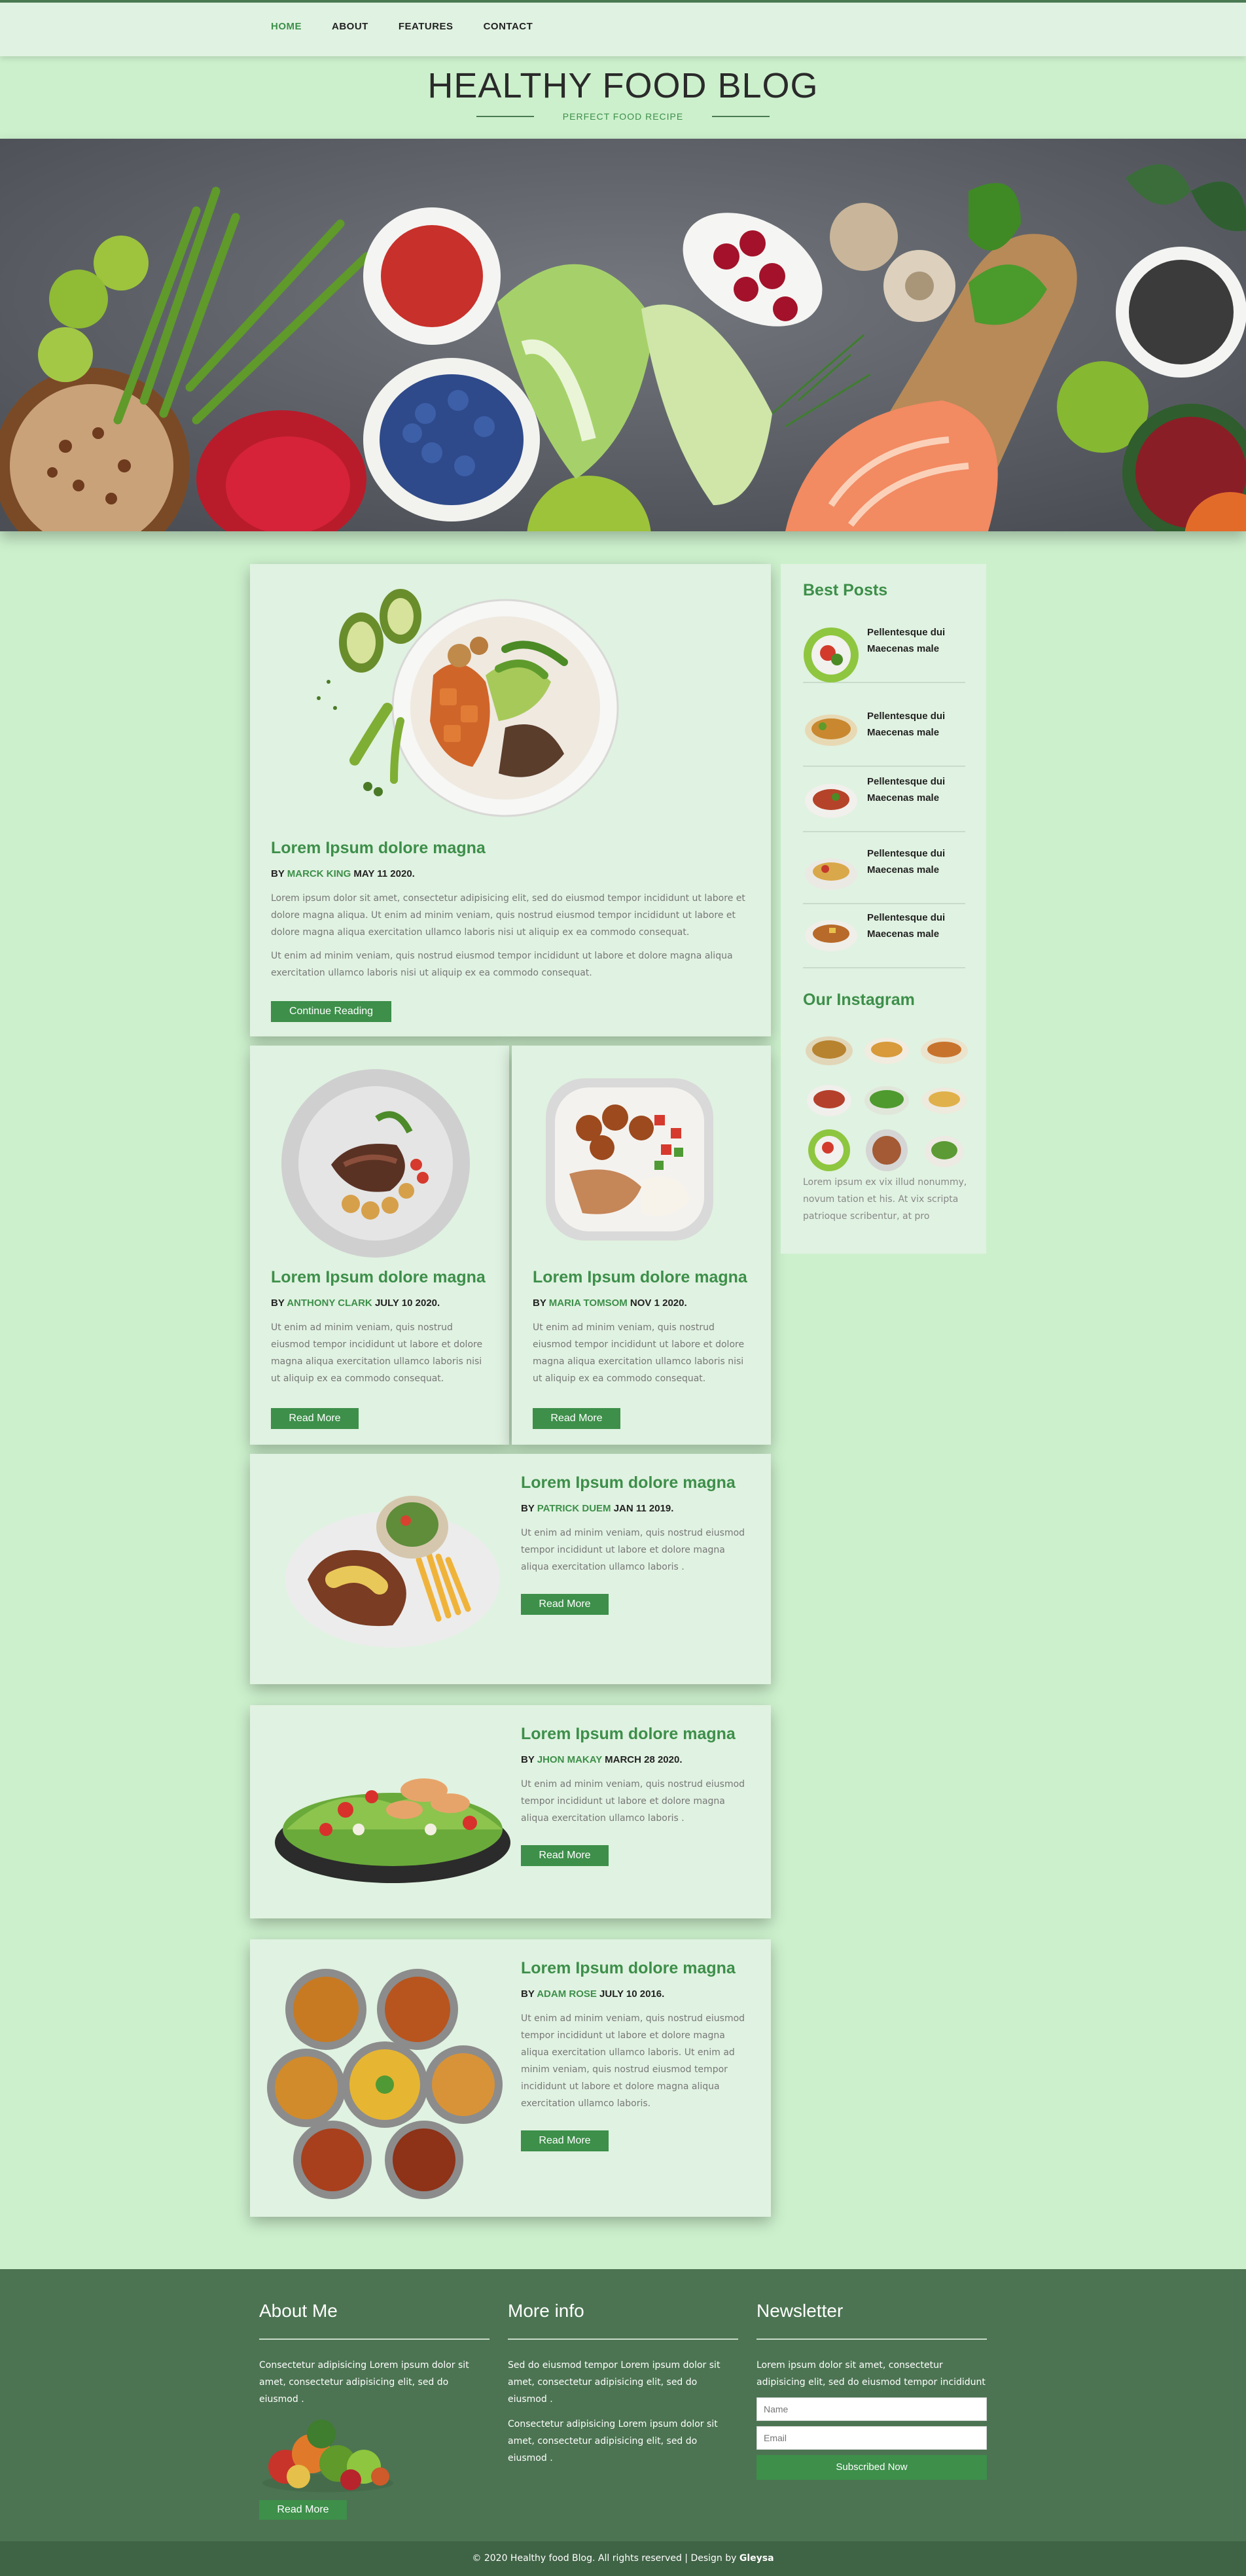  I want to click on instagram-heading: Our Instagram, so click(859, 1000).